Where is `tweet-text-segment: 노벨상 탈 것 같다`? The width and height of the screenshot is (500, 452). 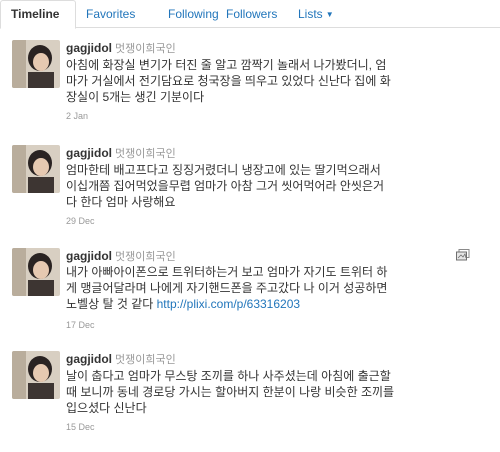 tweet-text-segment: 노벨상 탈 것 같다 is located at coordinates (111, 304).